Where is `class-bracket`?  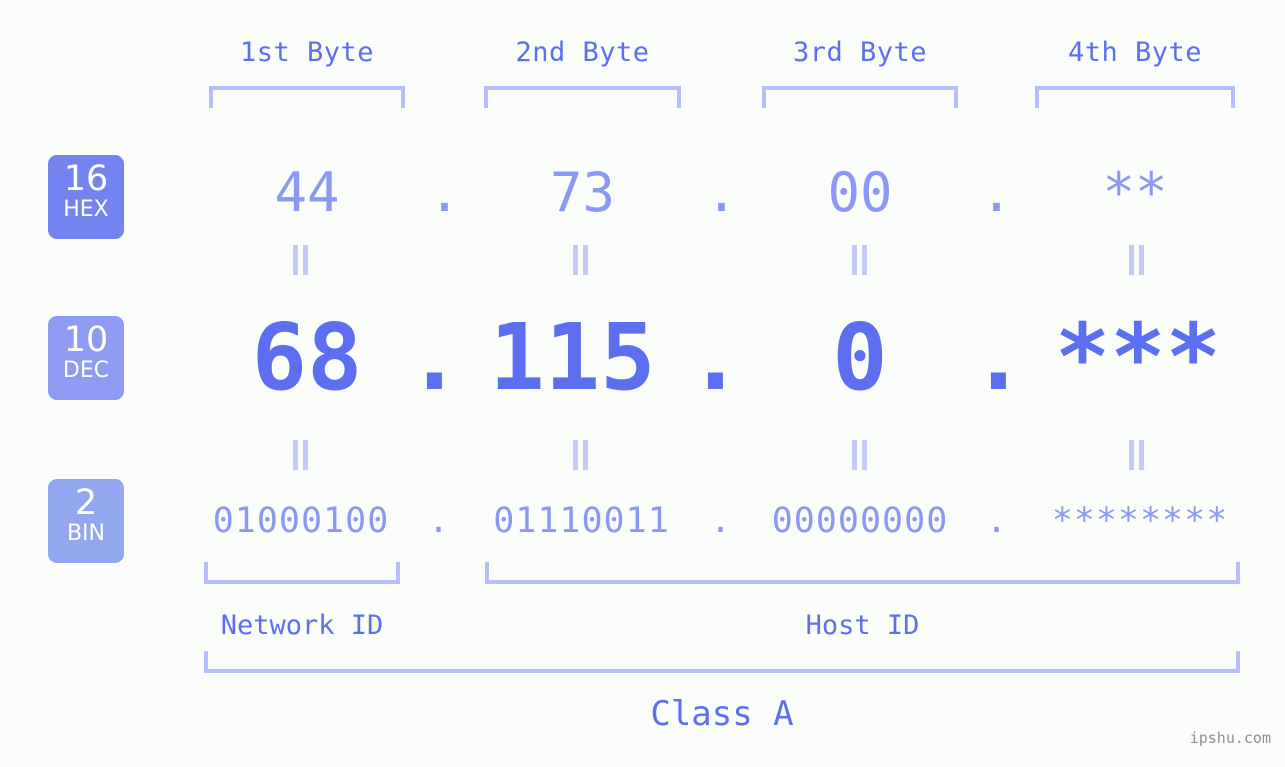
class-bracket is located at coordinates (722, 662).